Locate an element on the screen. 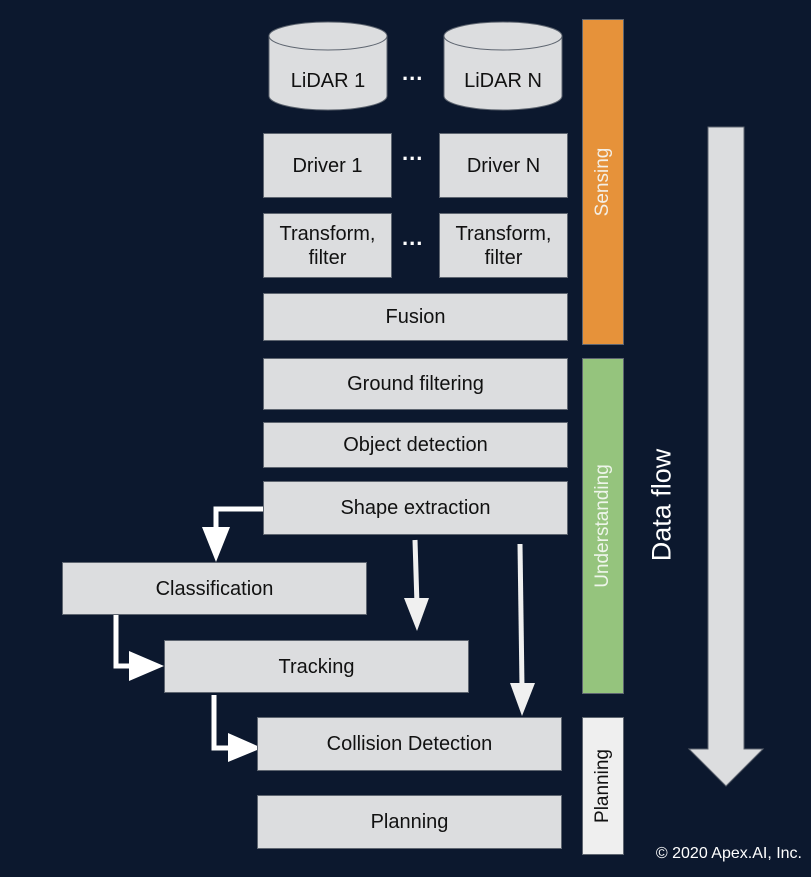  transform-1-box: Transform, filter is located at coordinates (327, 245).